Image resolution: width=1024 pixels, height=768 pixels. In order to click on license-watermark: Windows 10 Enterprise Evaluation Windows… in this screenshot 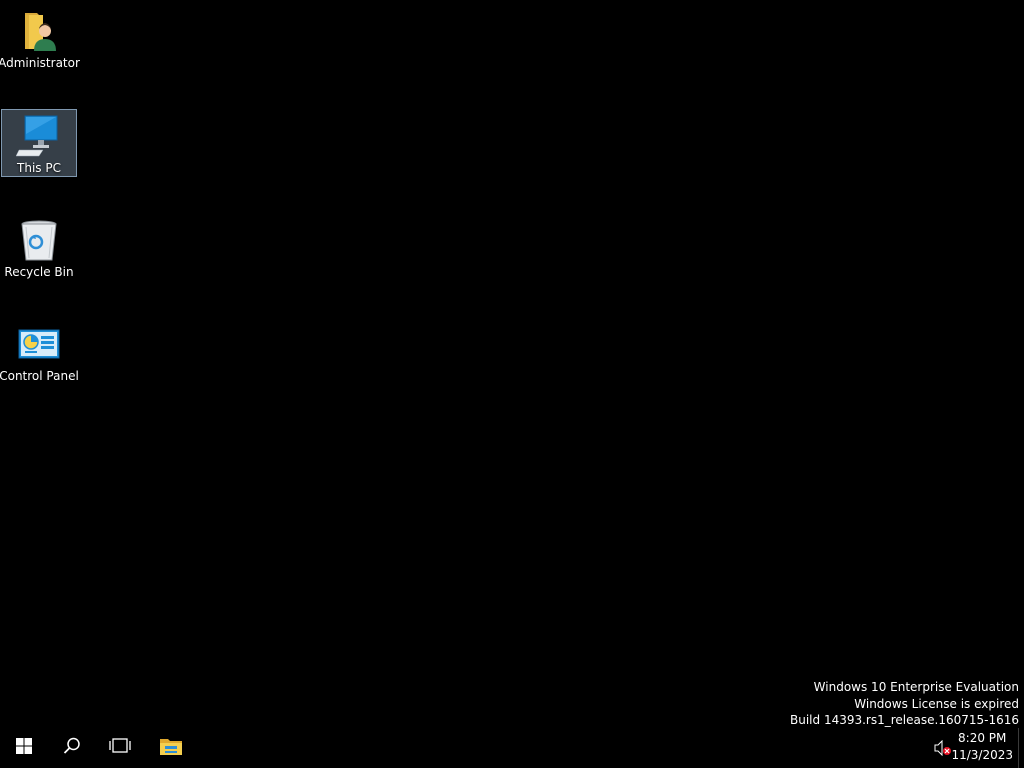, I will do `click(904, 704)`.